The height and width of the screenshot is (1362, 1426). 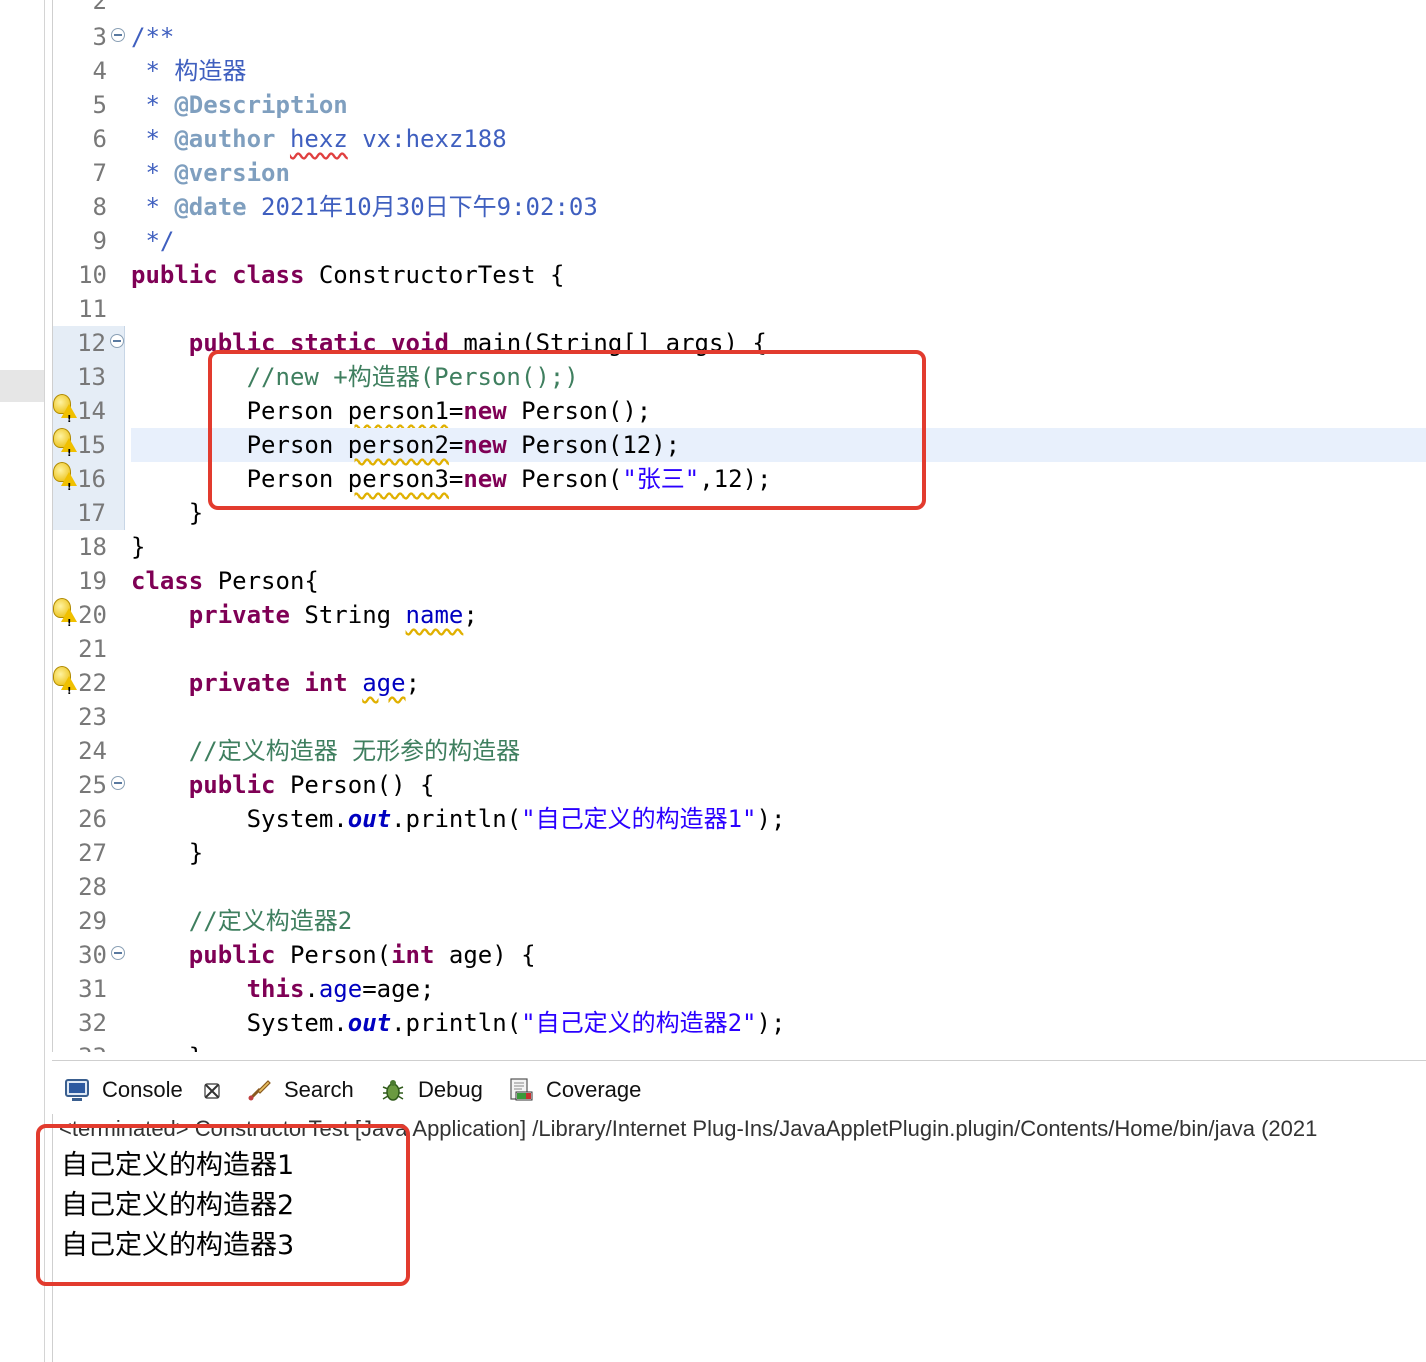 I want to click on gutter-line: 9, so click(x=89, y=241).